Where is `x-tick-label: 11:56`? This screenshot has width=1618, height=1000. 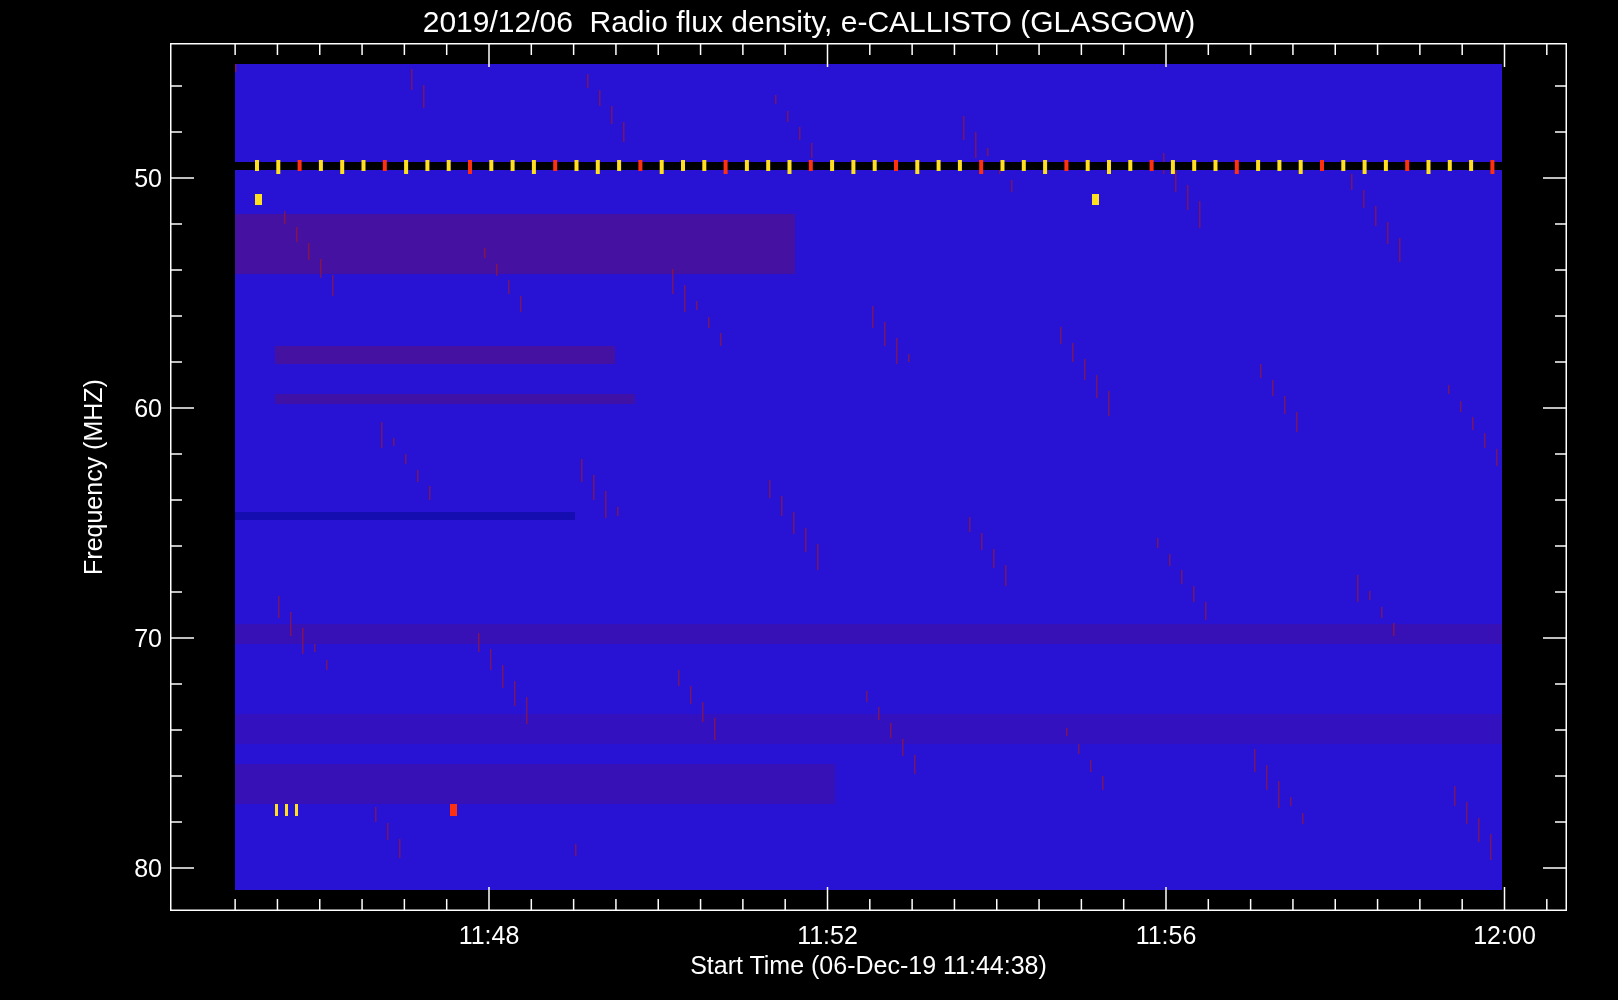 x-tick-label: 11:56 is located at coordinates (1166, 935).